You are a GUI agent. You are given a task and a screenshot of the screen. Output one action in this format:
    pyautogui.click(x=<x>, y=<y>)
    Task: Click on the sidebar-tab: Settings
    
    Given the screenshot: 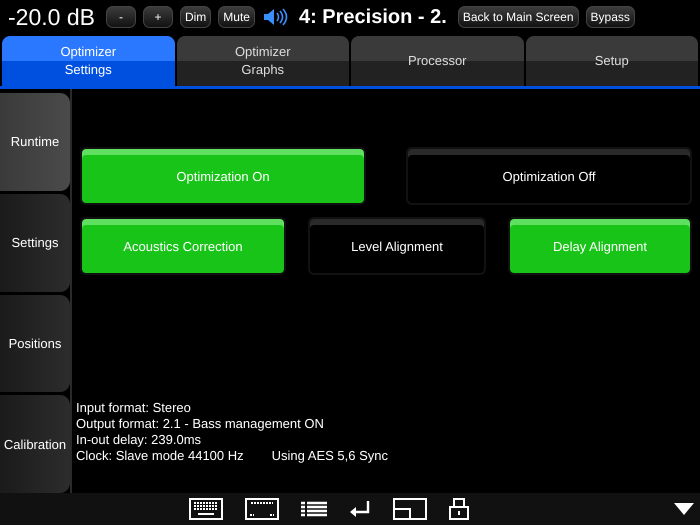 What is the action you would take?
    pyautogui.click(x=35, y=243)
    